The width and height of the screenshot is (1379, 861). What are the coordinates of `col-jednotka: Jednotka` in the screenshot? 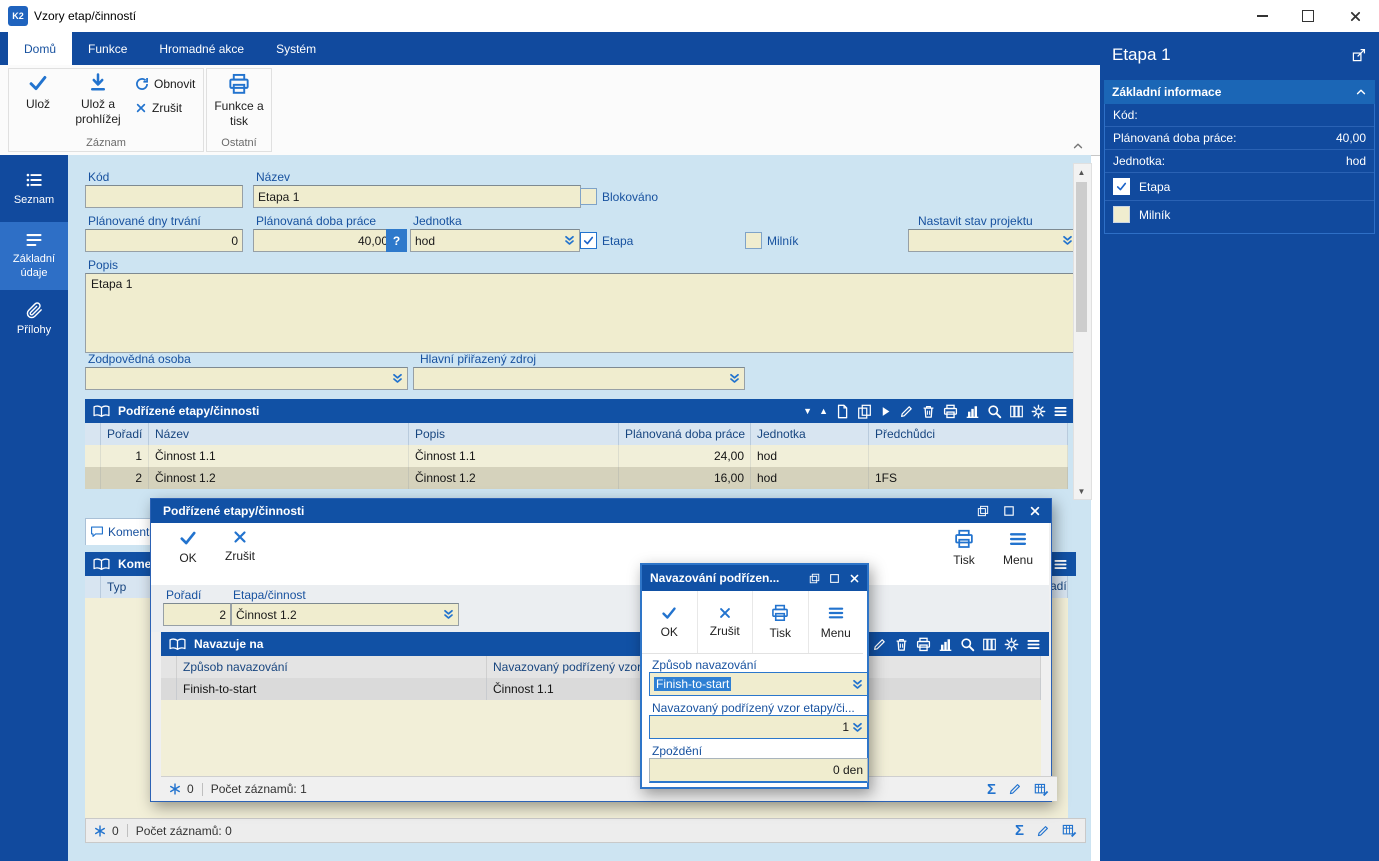 It's located at (810, 434).